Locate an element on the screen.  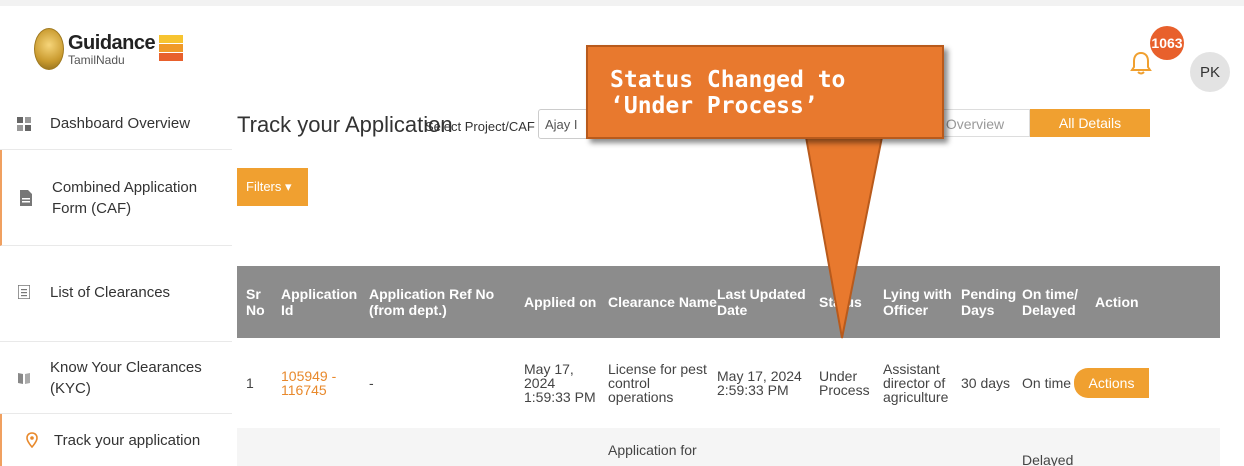
callout-text: Status Changed to ‘Under Process’ is located at coordinates (728, 93).